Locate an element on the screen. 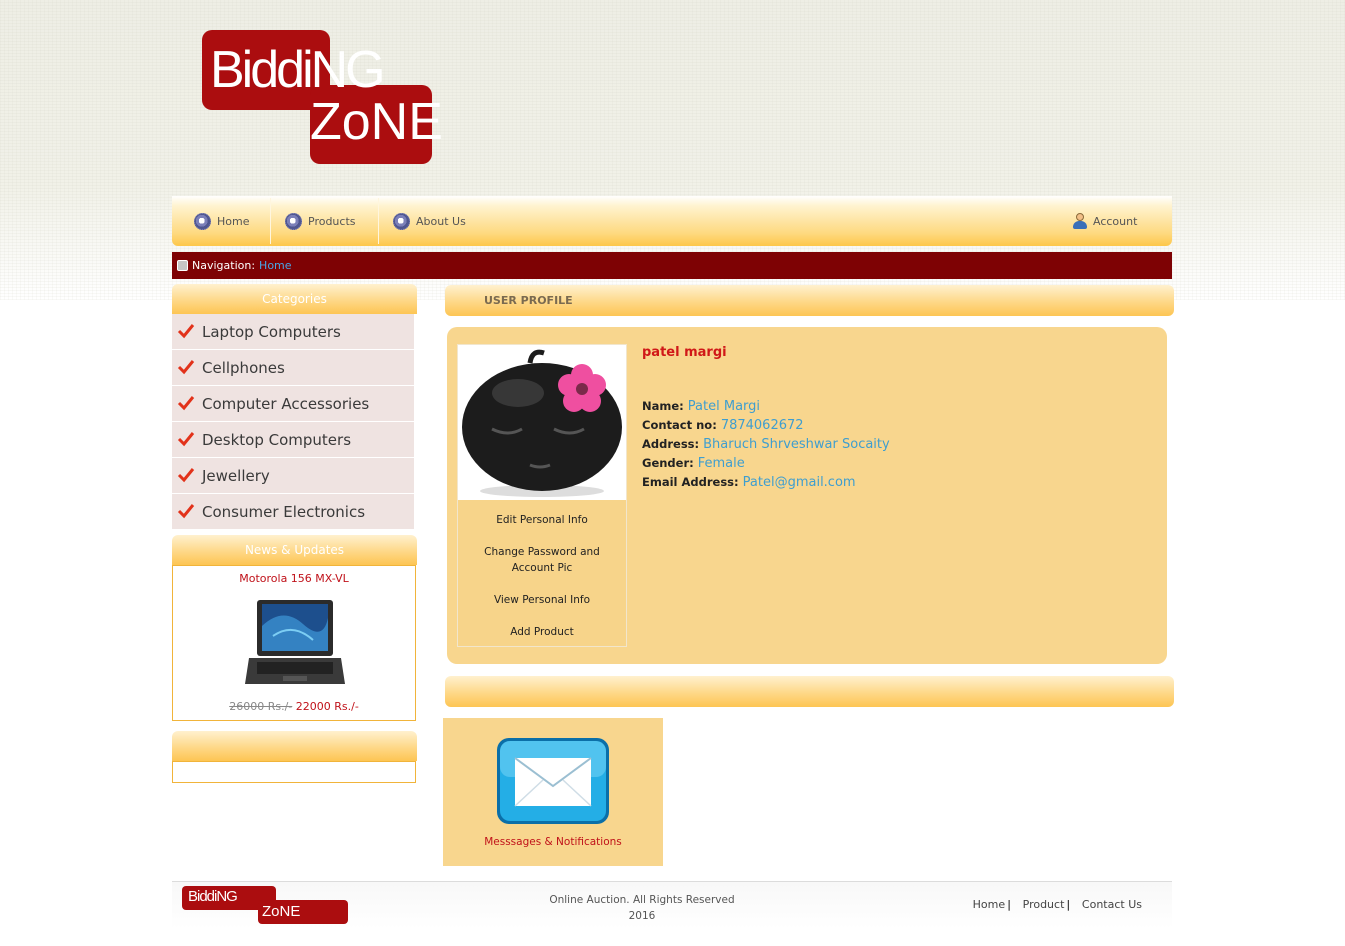 The height and width of the screenshot is (946, 1345). profile-field-gender: Gender: Female is located at coordinates (693, 463).